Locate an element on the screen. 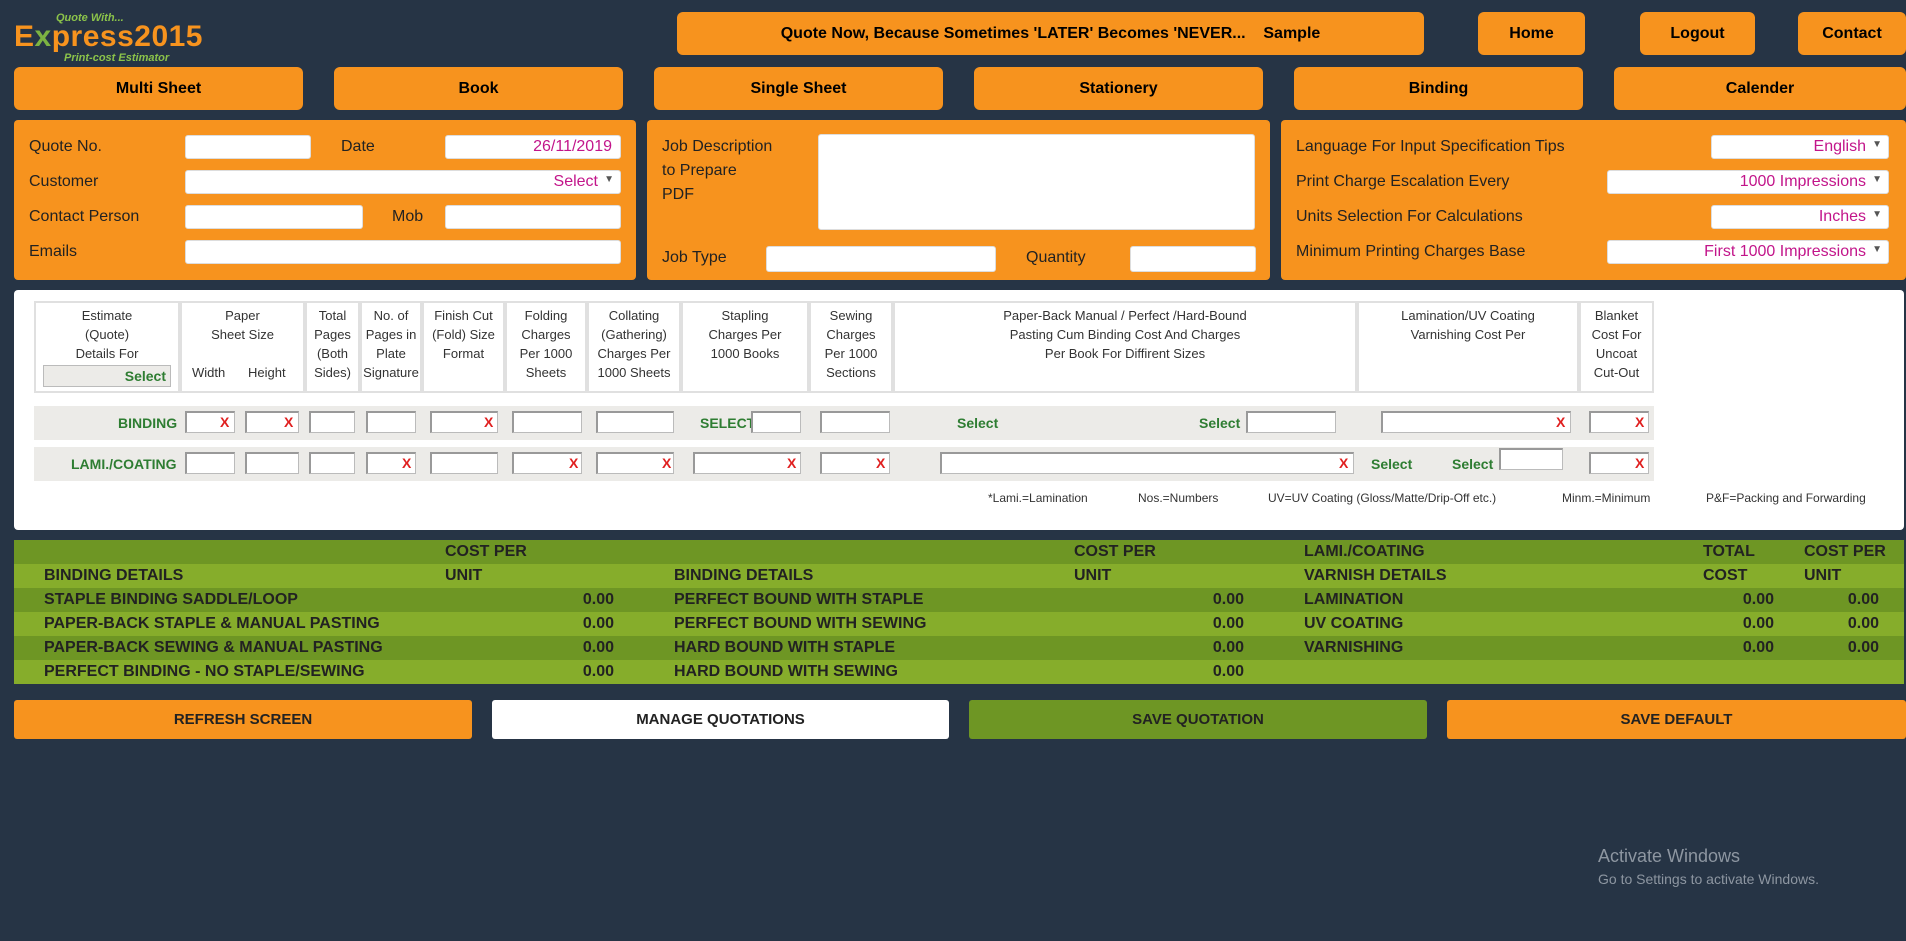 This screenshot has height=941, width=1906. folding-charges-input is located at coordinates (547, 422).